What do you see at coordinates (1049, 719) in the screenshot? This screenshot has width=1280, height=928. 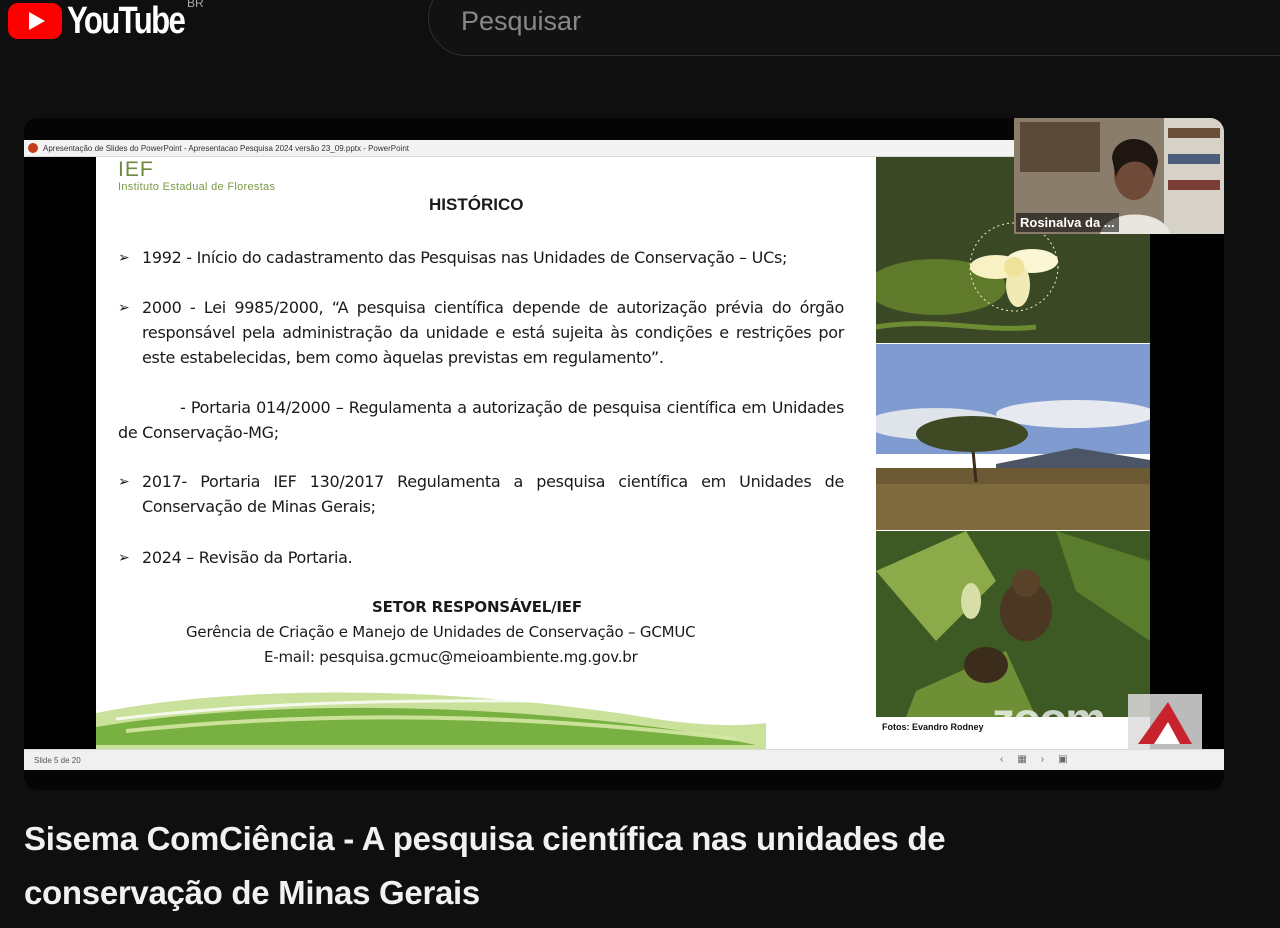 I see `zoom-watermark: zoom` at bounding box center [1049, 719].